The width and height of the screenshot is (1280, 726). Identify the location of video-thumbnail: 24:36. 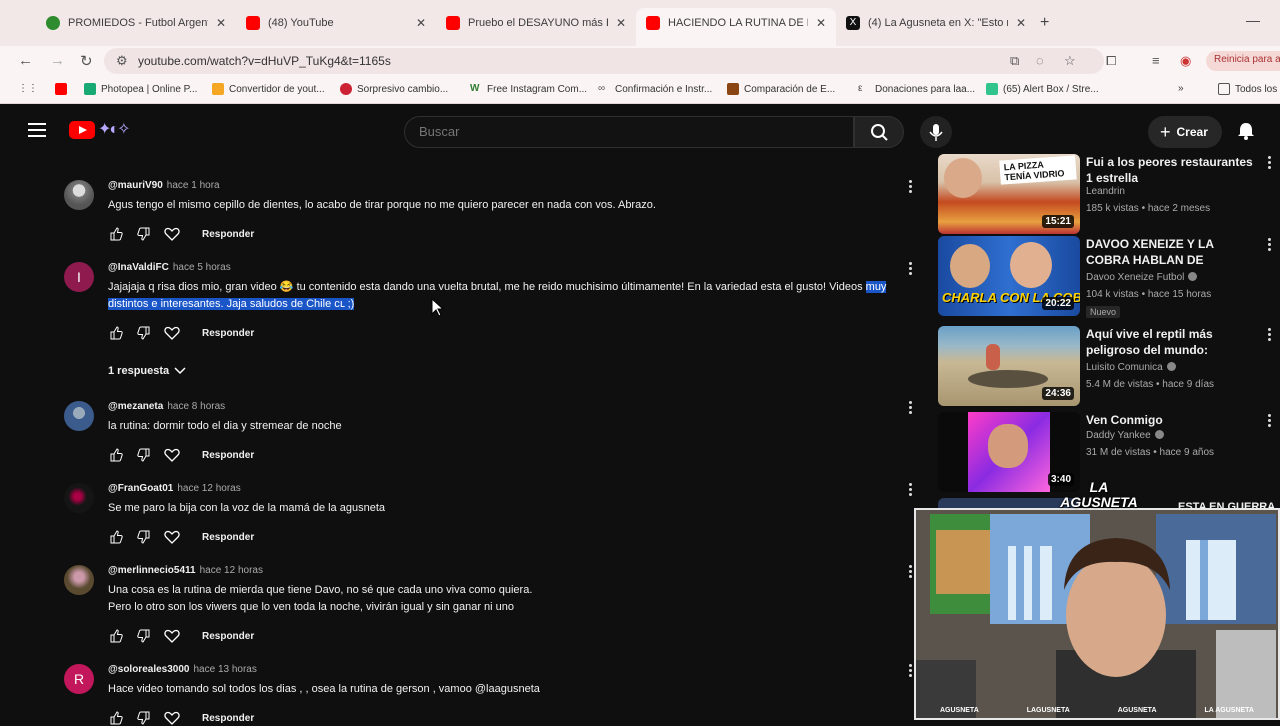
(1009, 366).